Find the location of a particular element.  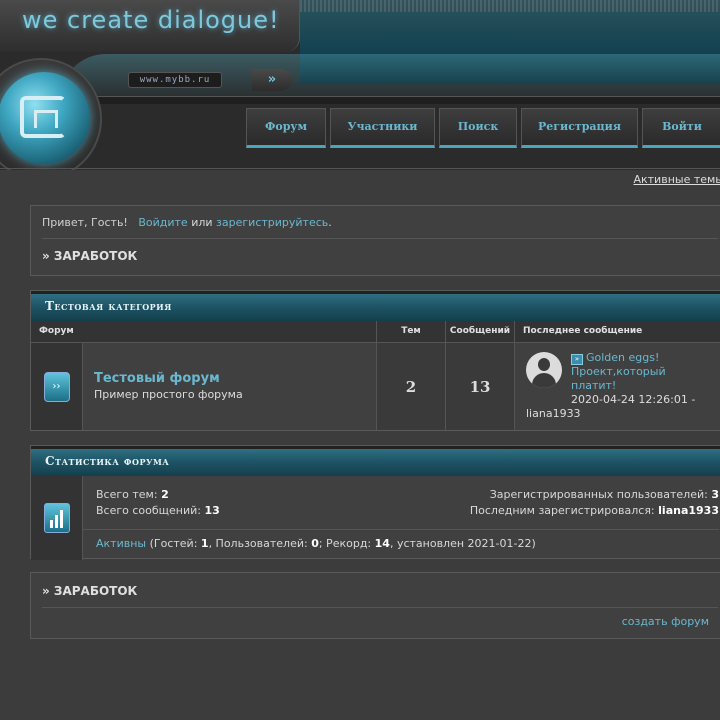

main-nav: Форум Участники Поиск Регистрация Войти is located at coordinates (483, 128).